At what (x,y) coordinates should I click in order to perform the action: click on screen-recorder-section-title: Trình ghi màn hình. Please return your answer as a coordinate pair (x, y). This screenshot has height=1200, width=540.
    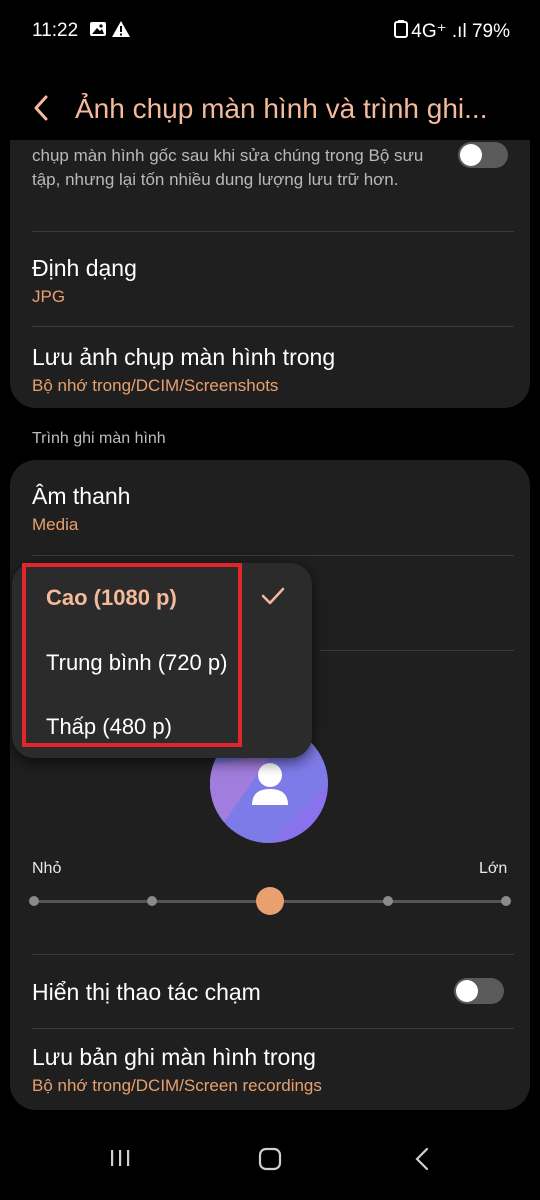
    Looking at the image, I should click on (99, 438).